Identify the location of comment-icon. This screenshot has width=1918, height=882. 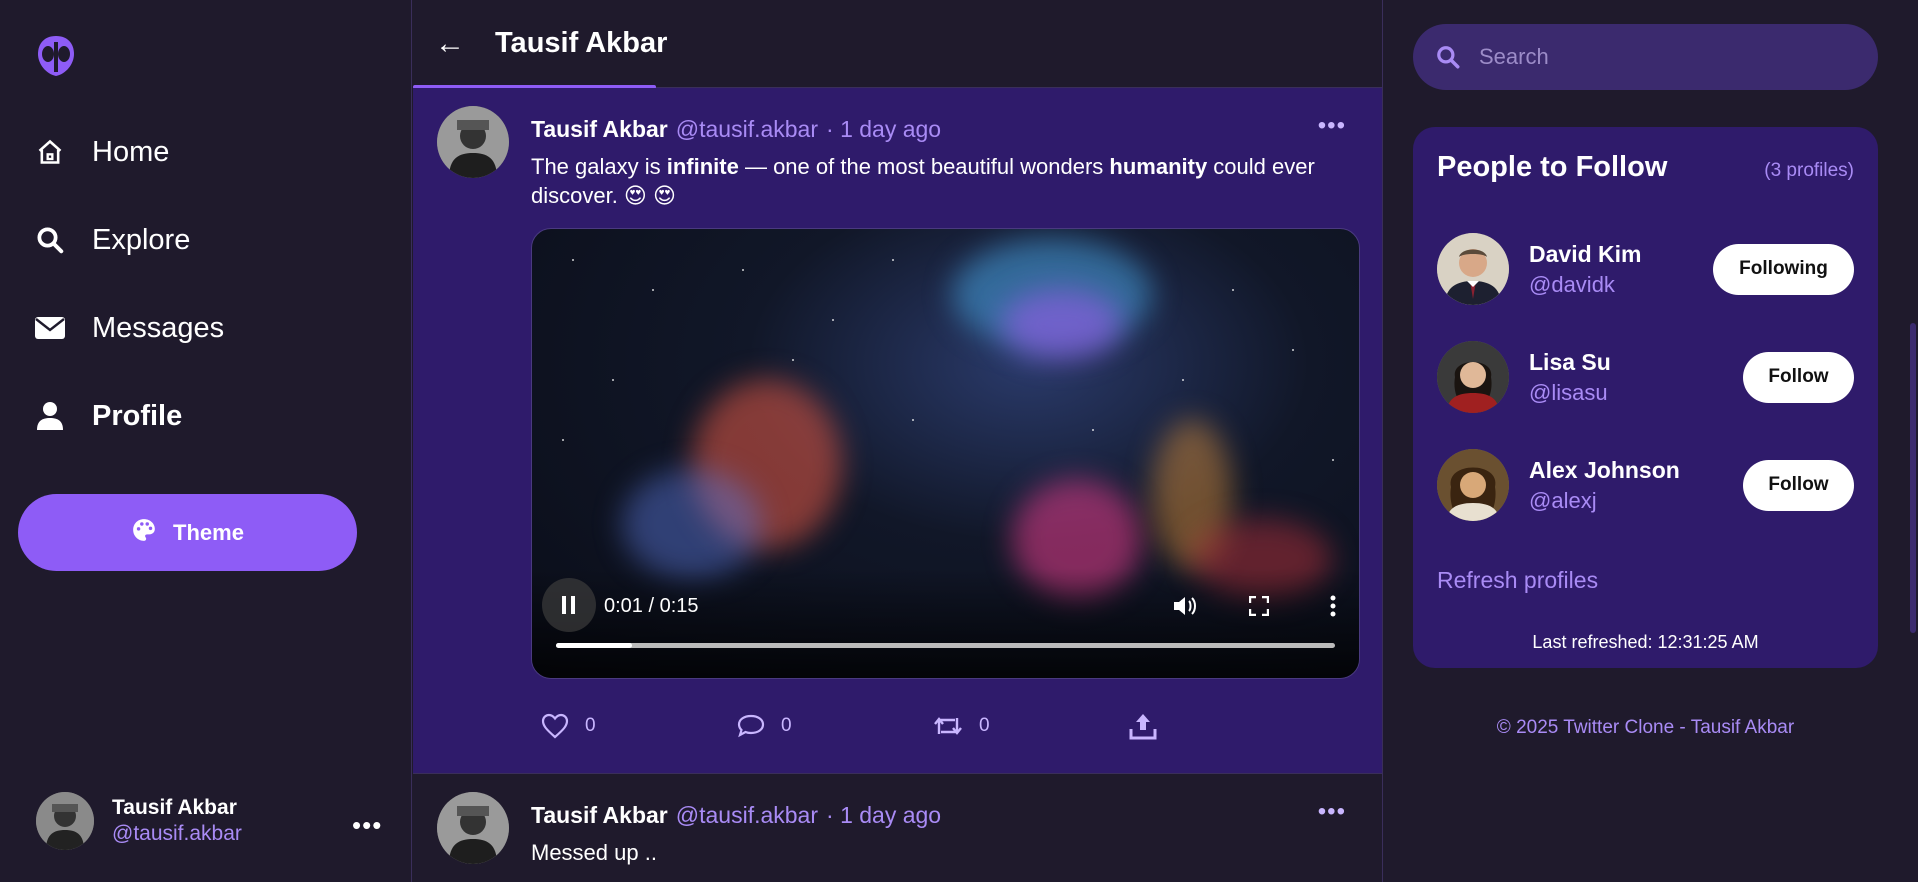
(751, 726).